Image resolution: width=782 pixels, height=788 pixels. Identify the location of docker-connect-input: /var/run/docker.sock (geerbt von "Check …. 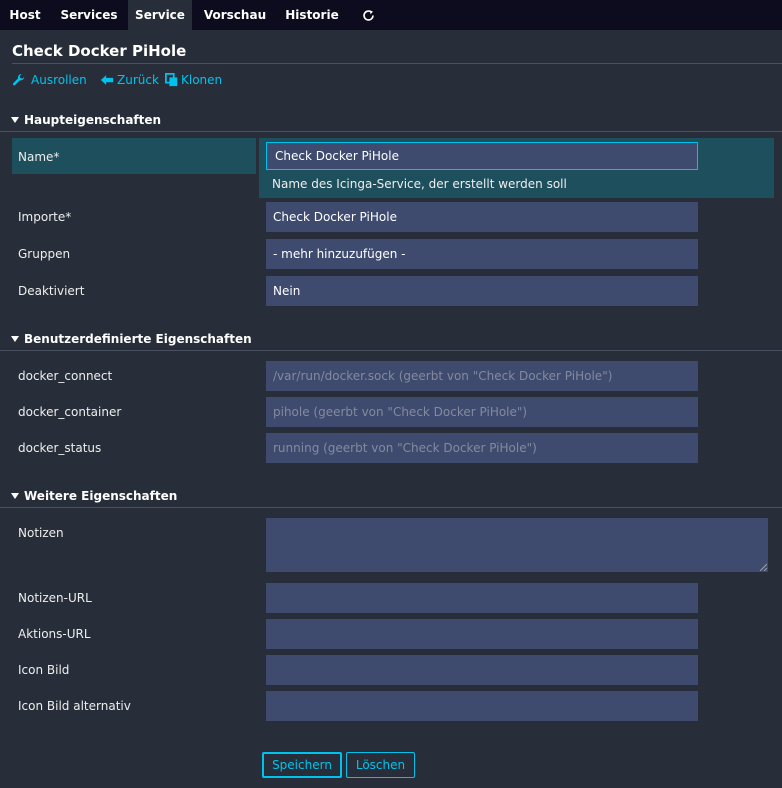
(482, 376).